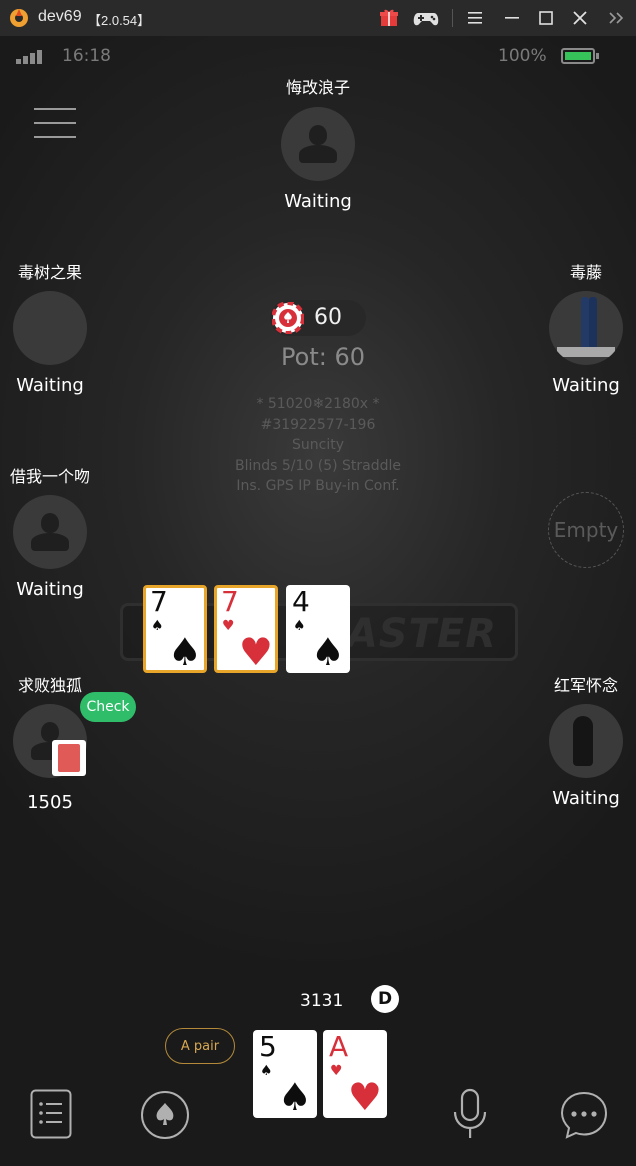  What do you see at coordinates (584, 1115) in the screenshot?
I see `chat-icon` at bounding box center [584, 1115].